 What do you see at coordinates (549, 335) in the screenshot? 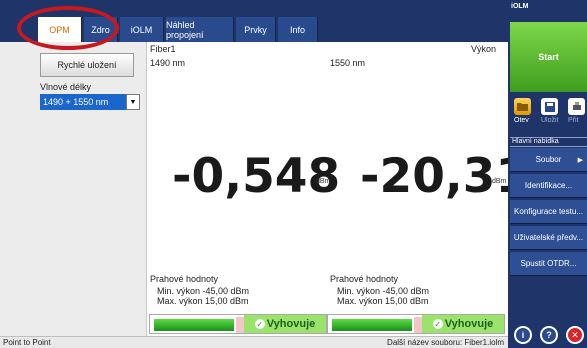
I see `help-icon: ?` at bounding box center [549, 335].